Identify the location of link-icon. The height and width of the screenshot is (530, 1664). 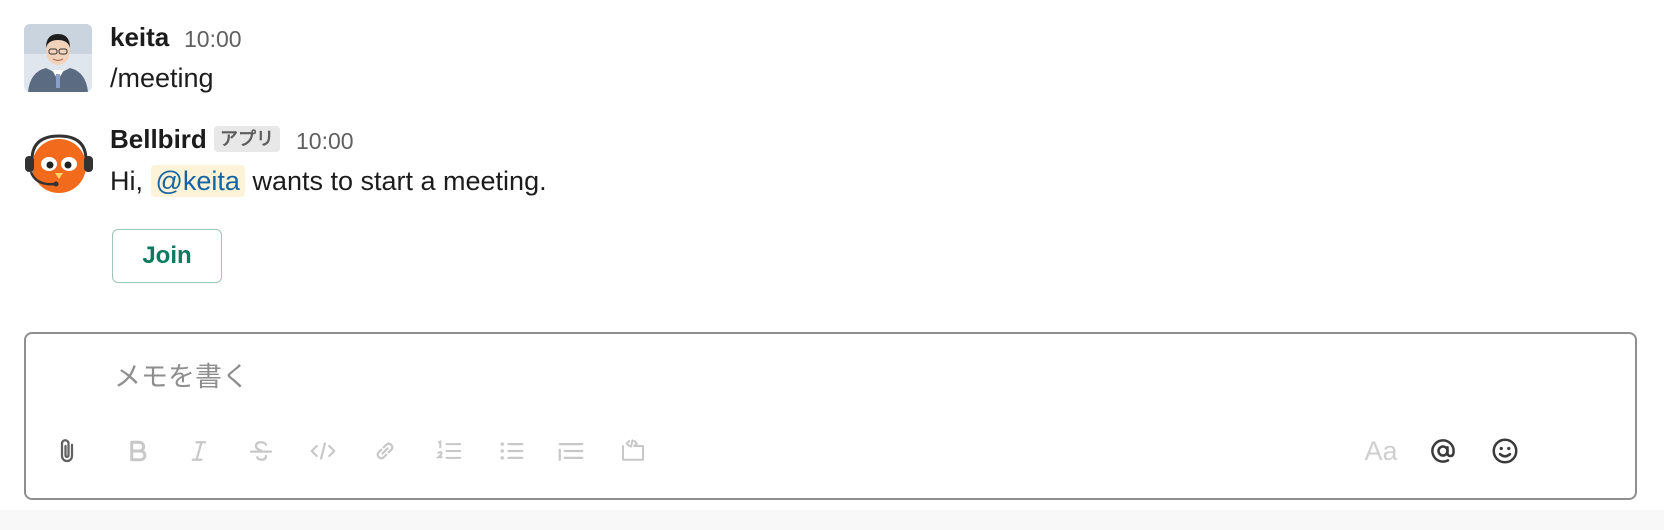
(385, 451).